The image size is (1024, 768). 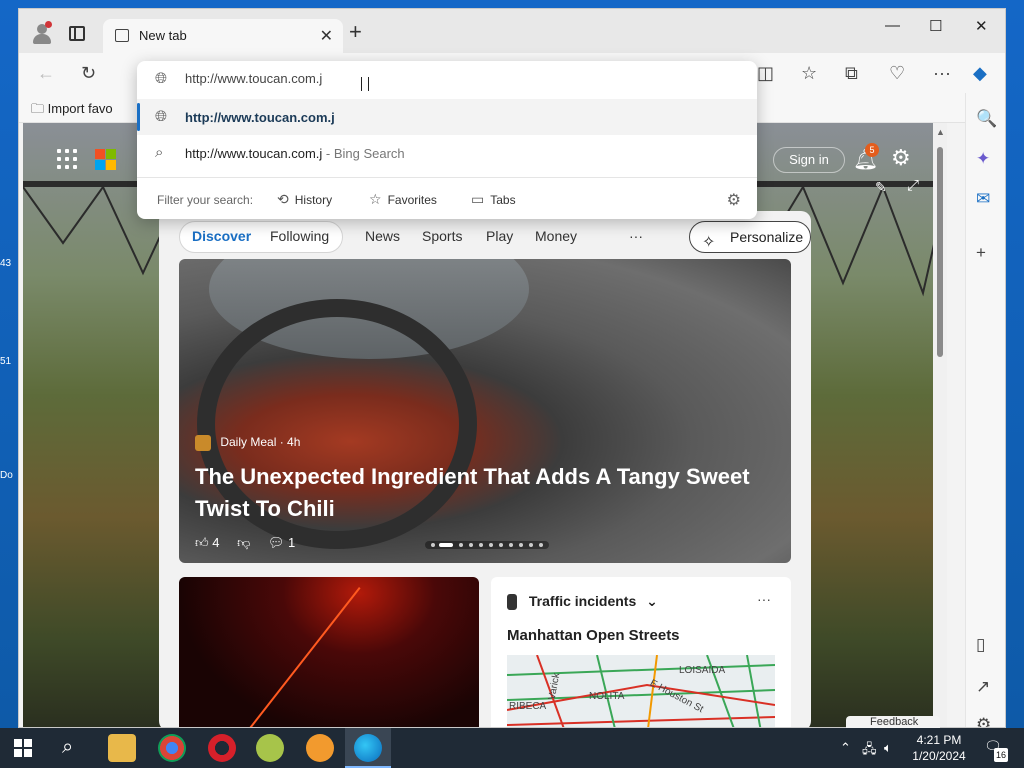 What do you see at coordinates (403, 199) in the screenshot?
I see `filter-favorites-button: ☆ Favorites` at bounding box center [403, 199].